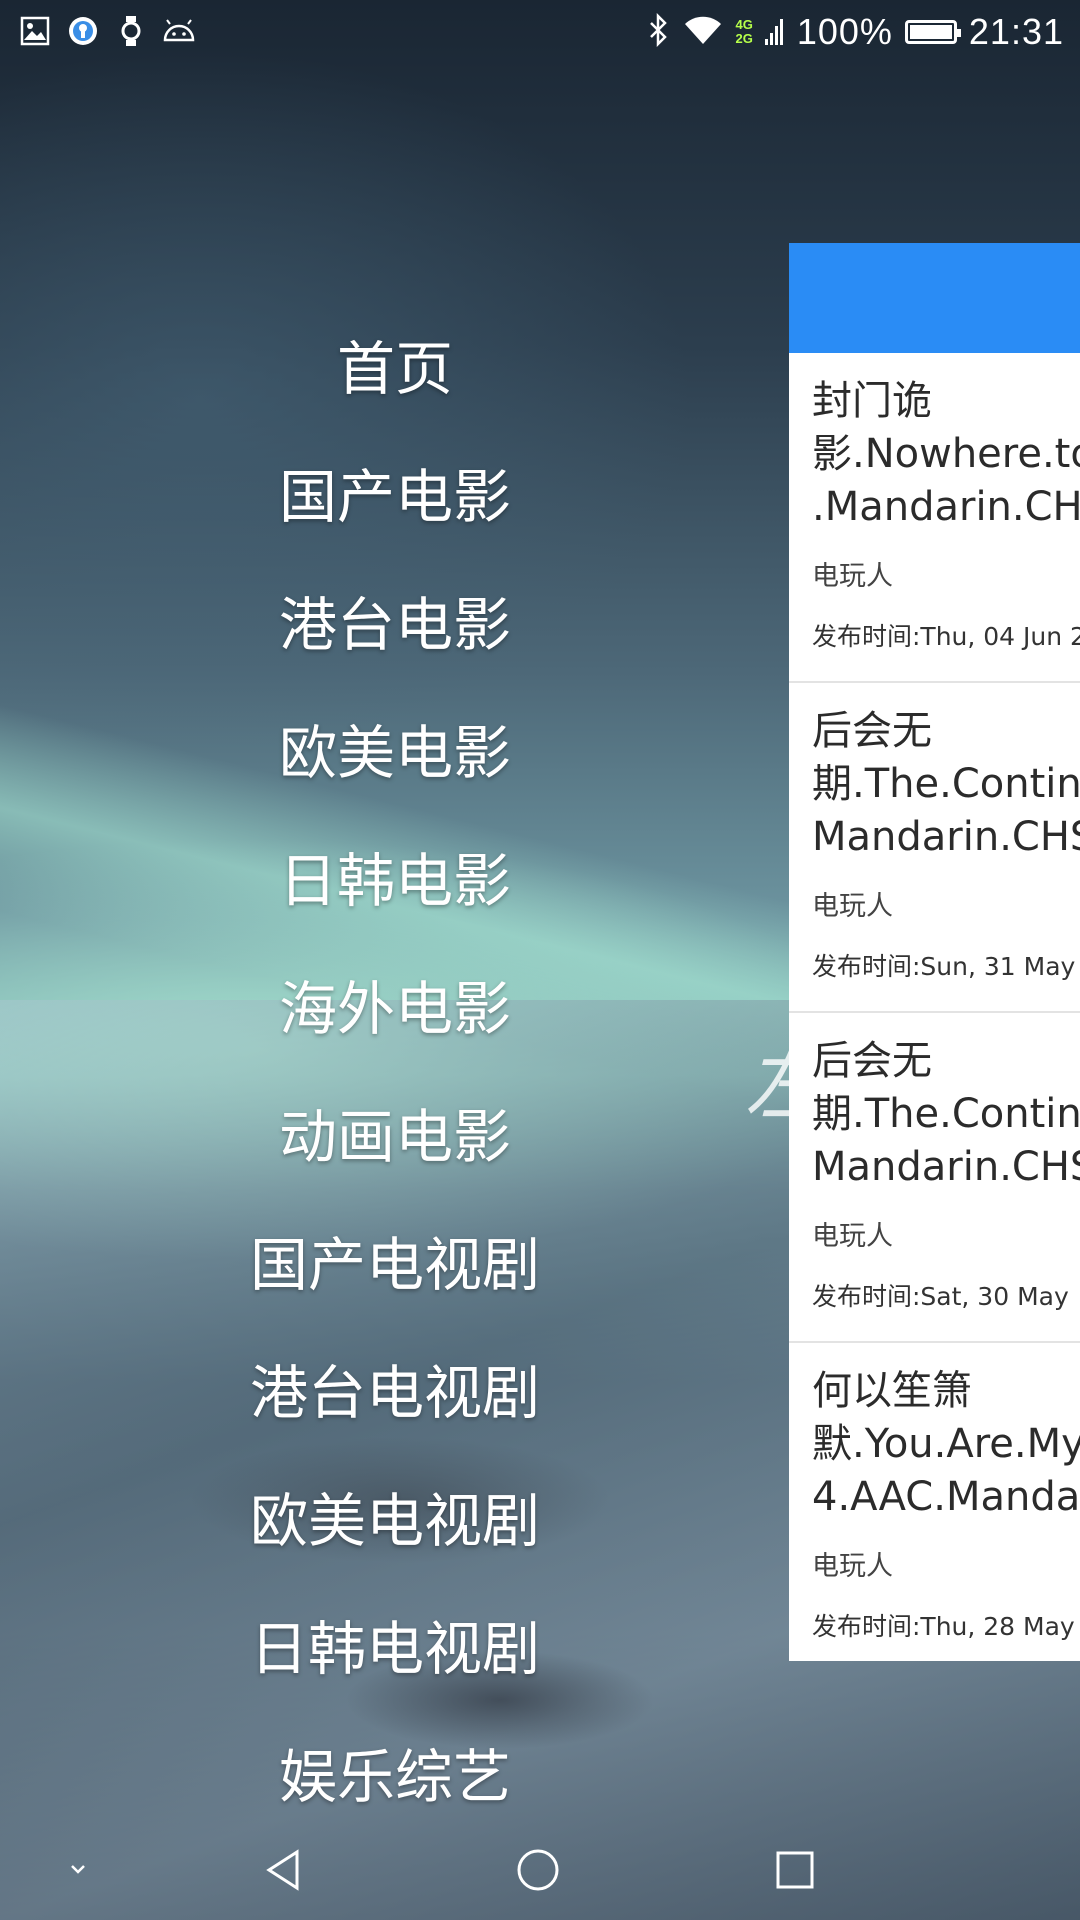  I want to click on post-title-line: .Mandarin.CHS, so click(946, 507).